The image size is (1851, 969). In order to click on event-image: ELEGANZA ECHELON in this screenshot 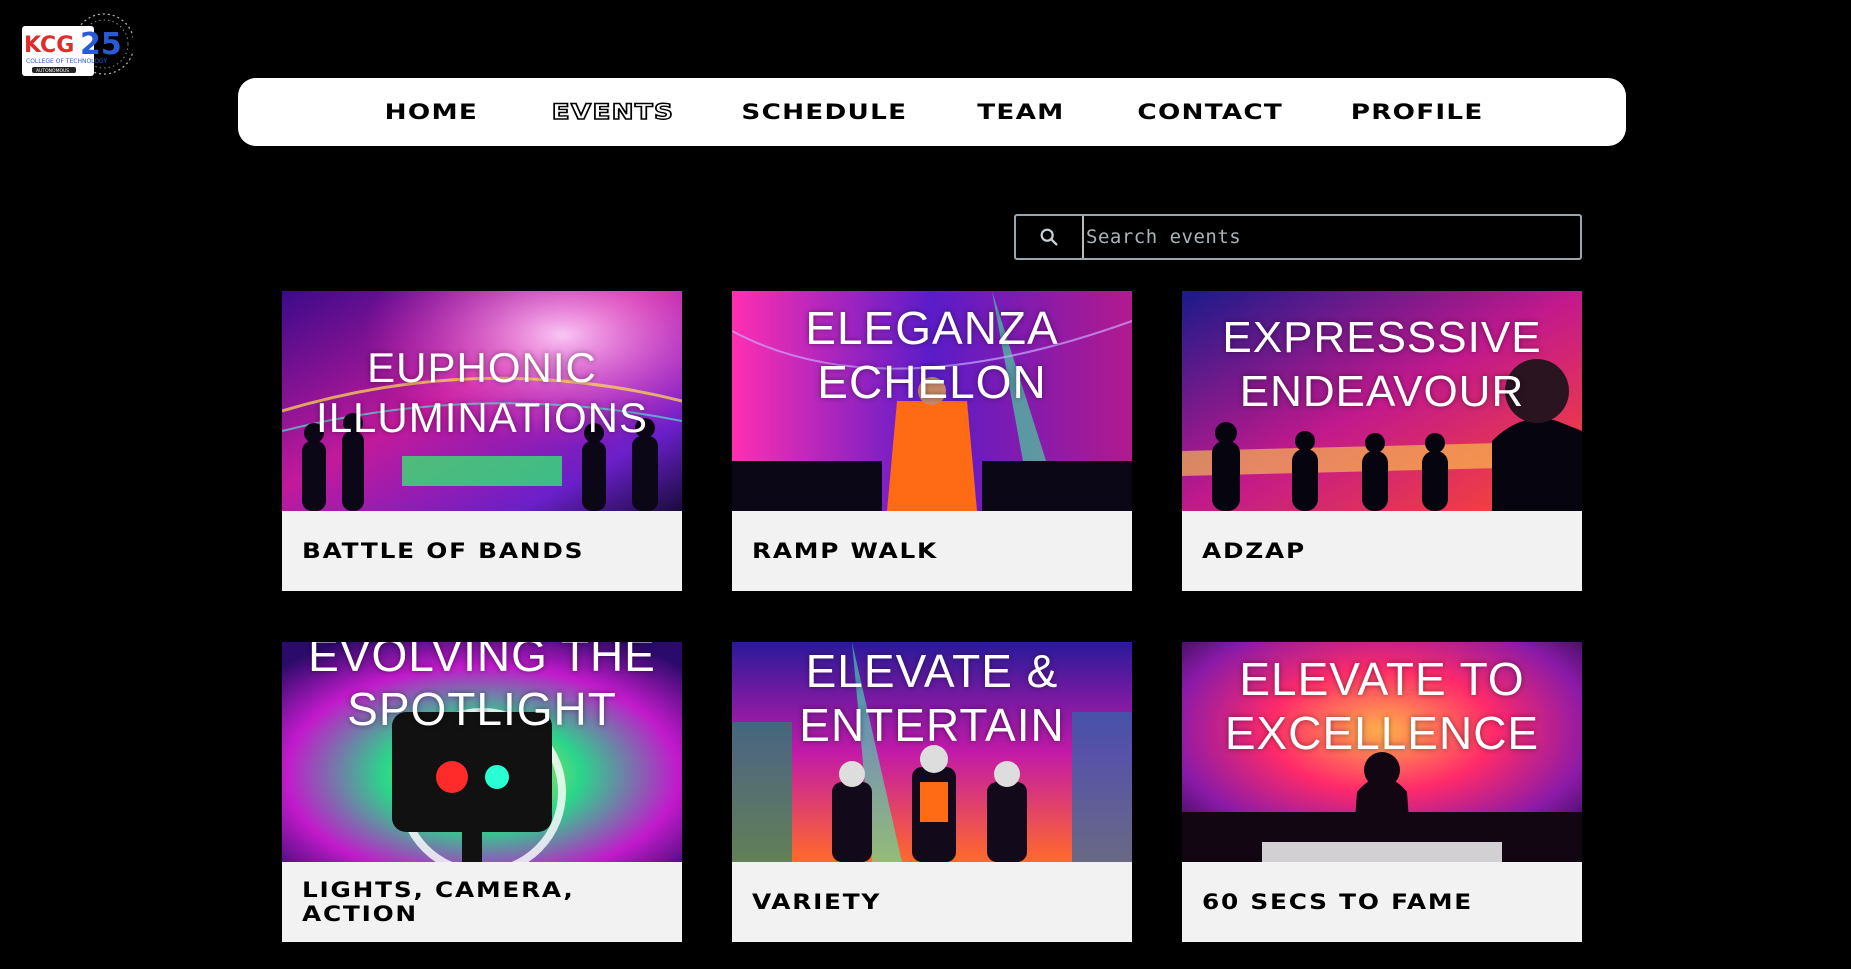, I will do `click(932, 401)`.